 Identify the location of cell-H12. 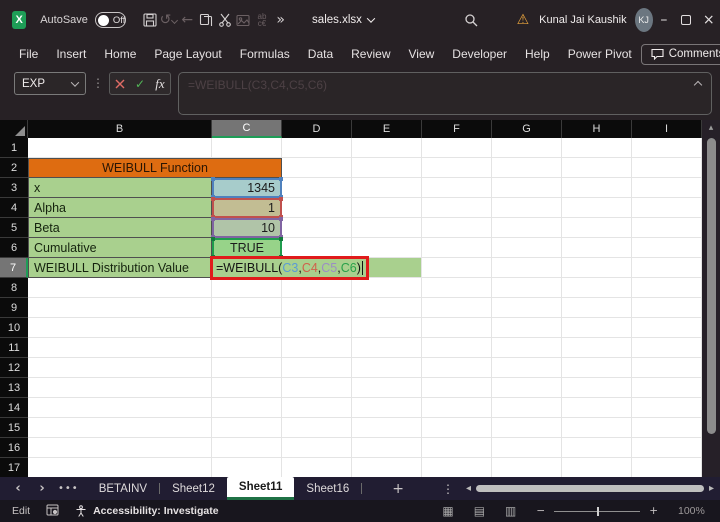
(597, 368).